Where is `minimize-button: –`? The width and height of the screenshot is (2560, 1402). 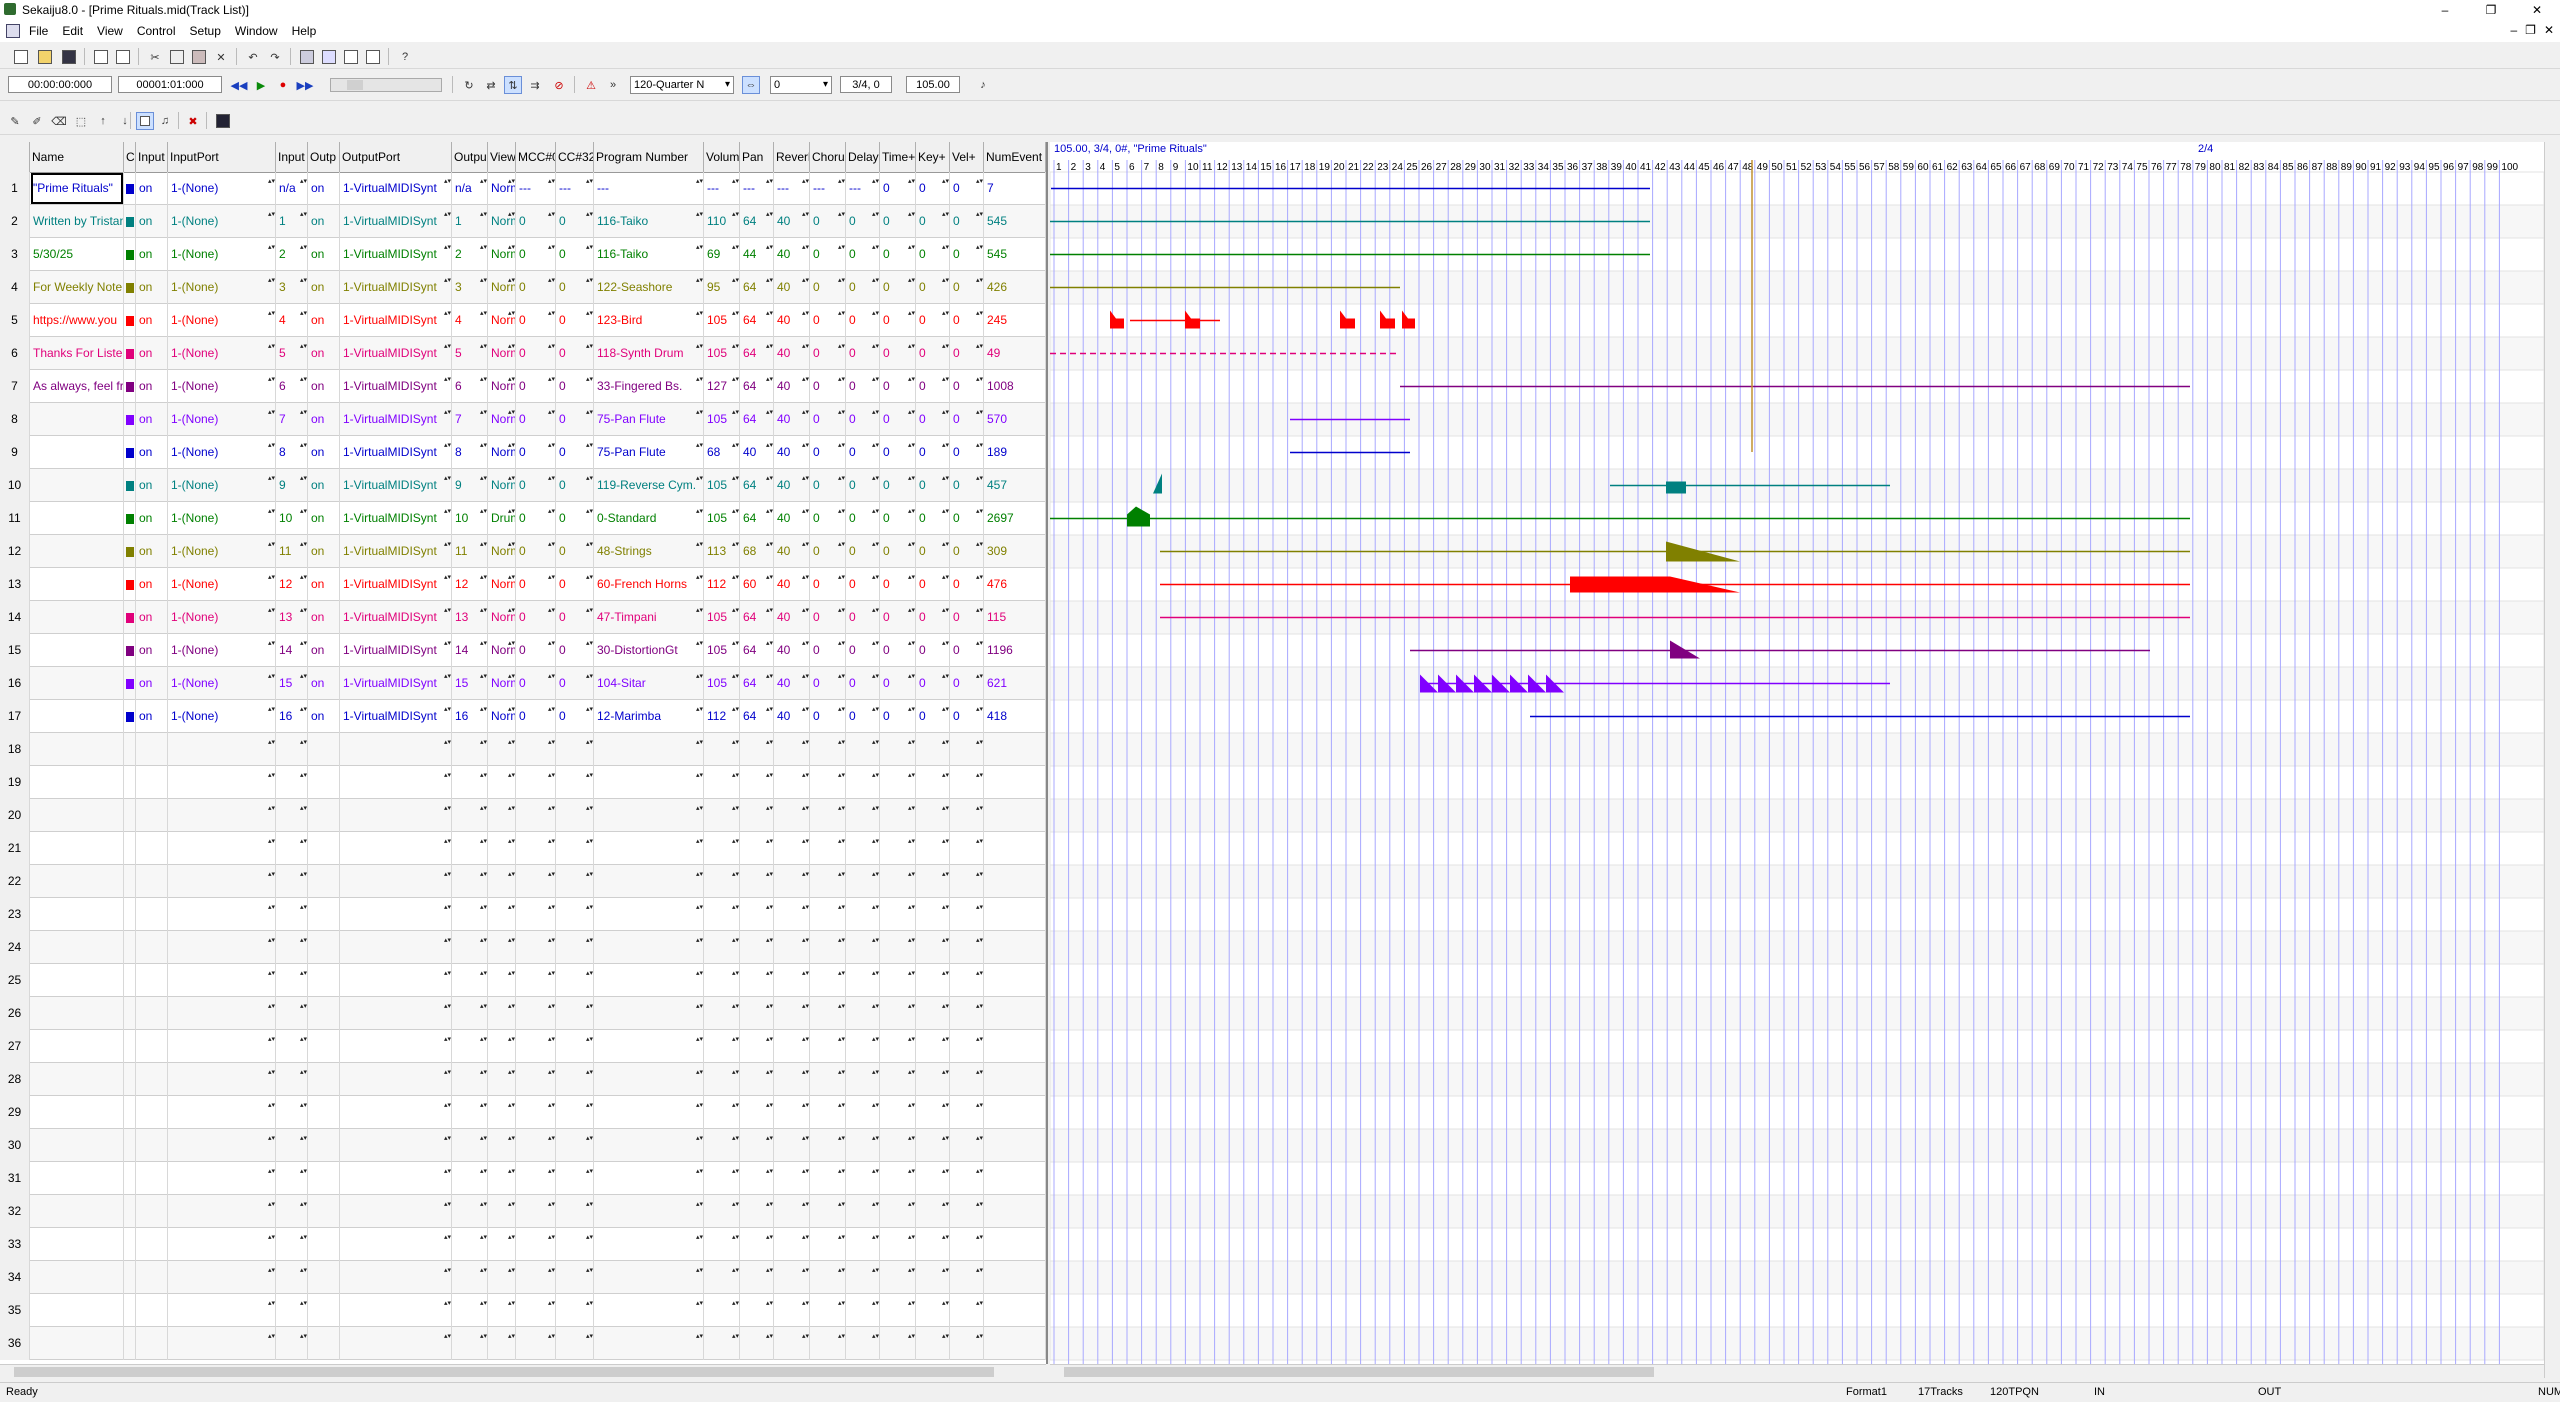
minimize-button: – is located at coordinates (2445, 10).